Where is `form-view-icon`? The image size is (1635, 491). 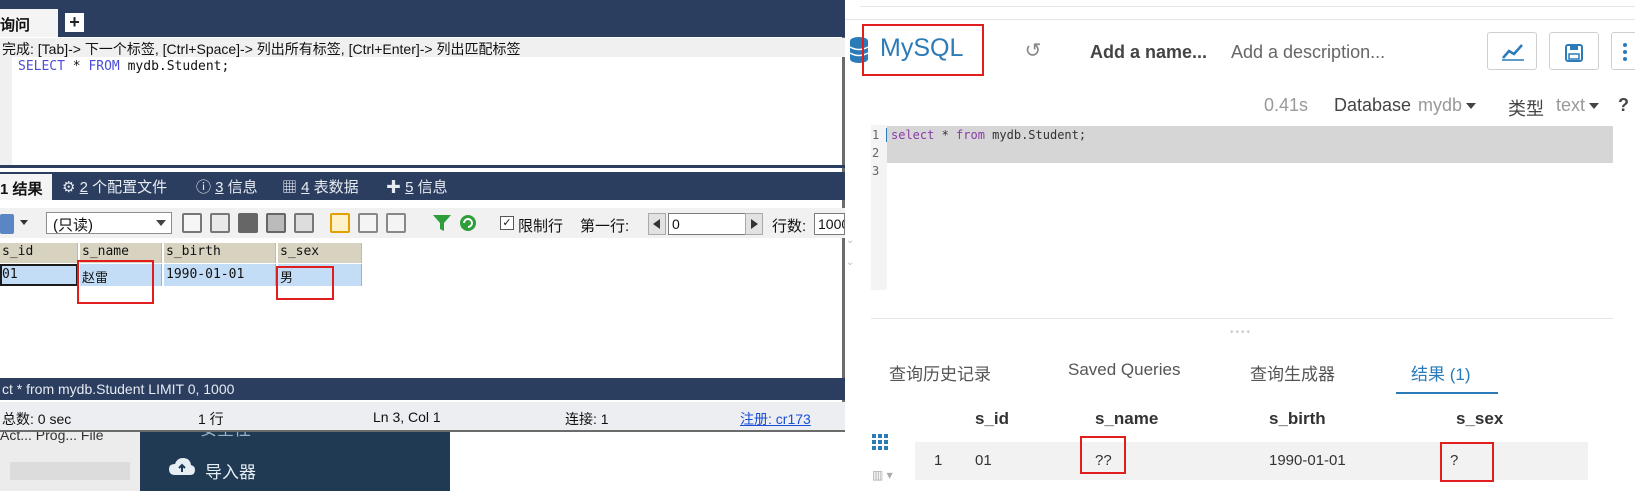
form-view-icon is located at coordinates (368, 223).